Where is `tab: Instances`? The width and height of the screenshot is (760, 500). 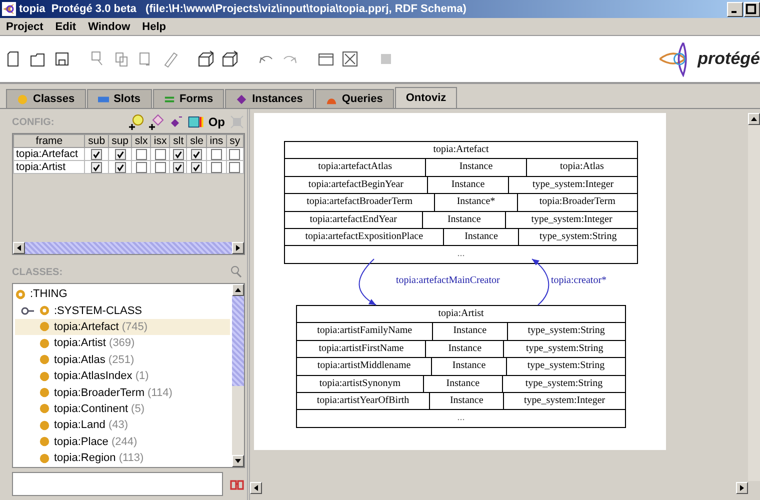 tab: Instances is located at coordinates (269, 98).